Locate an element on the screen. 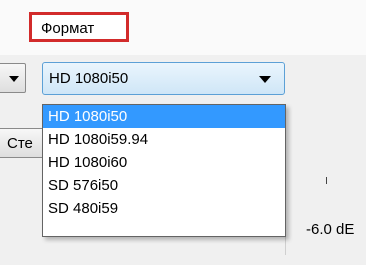 Image resolution: width=366 pixels, height=265 pixels. left-button-label: Сте is located at coordinates (20, 143).